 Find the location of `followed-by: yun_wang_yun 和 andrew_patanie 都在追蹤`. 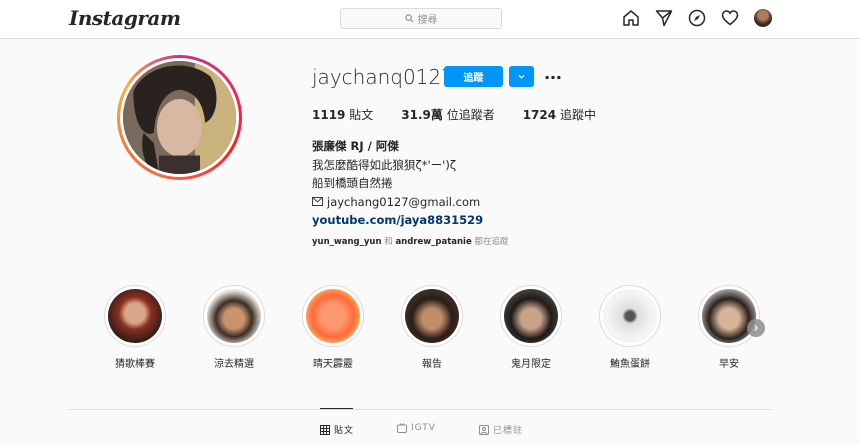

followed-by: yun_wang_yun 和 andrew_patanie 都在追蹤 is located at coordinates (410, 241).